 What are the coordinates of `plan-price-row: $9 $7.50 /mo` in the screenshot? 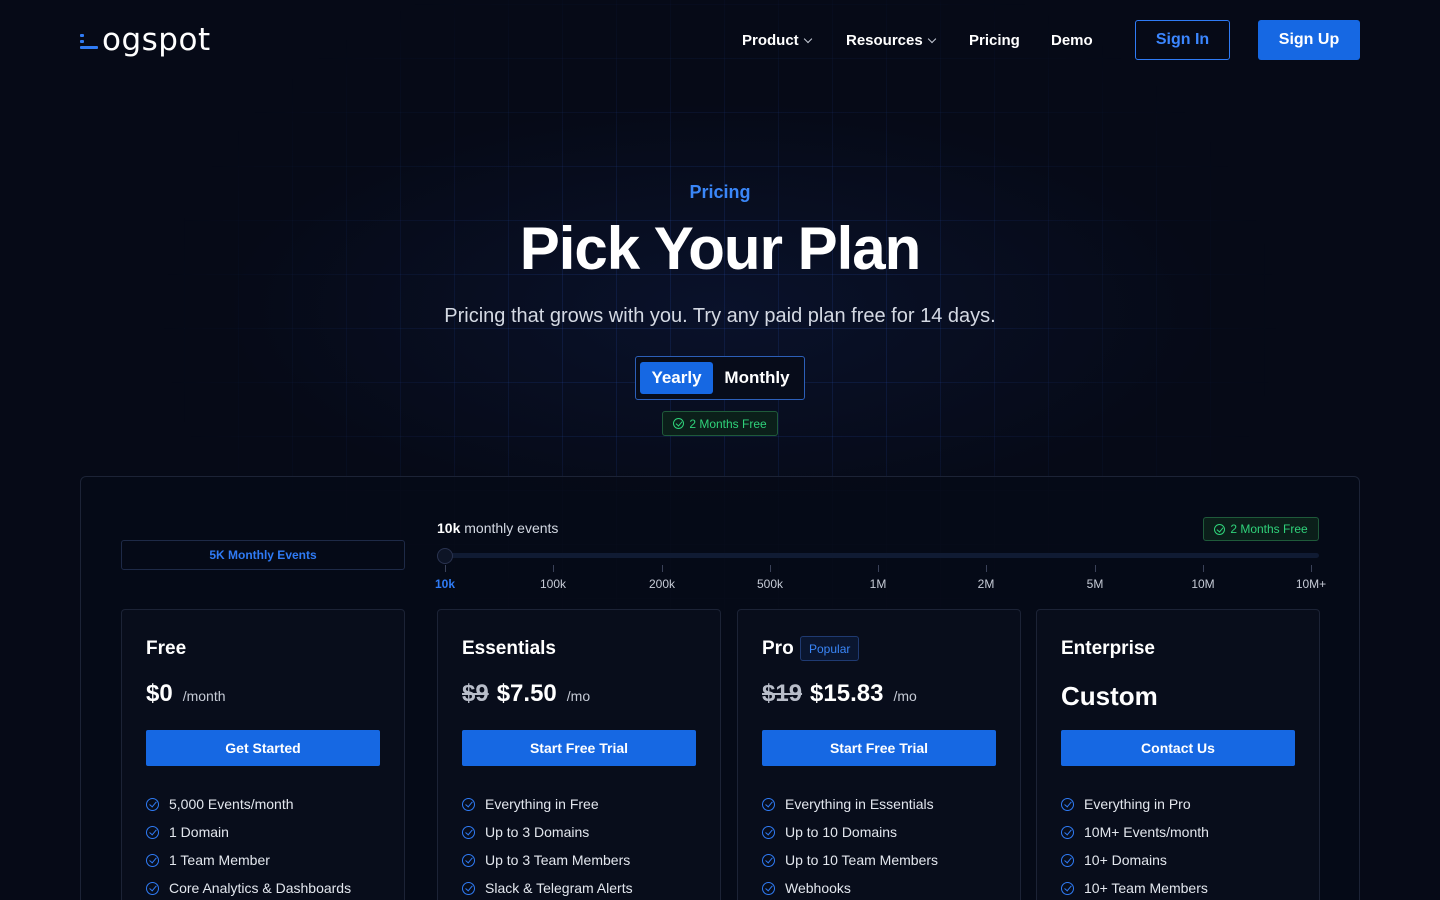 It's located at (526, 694).